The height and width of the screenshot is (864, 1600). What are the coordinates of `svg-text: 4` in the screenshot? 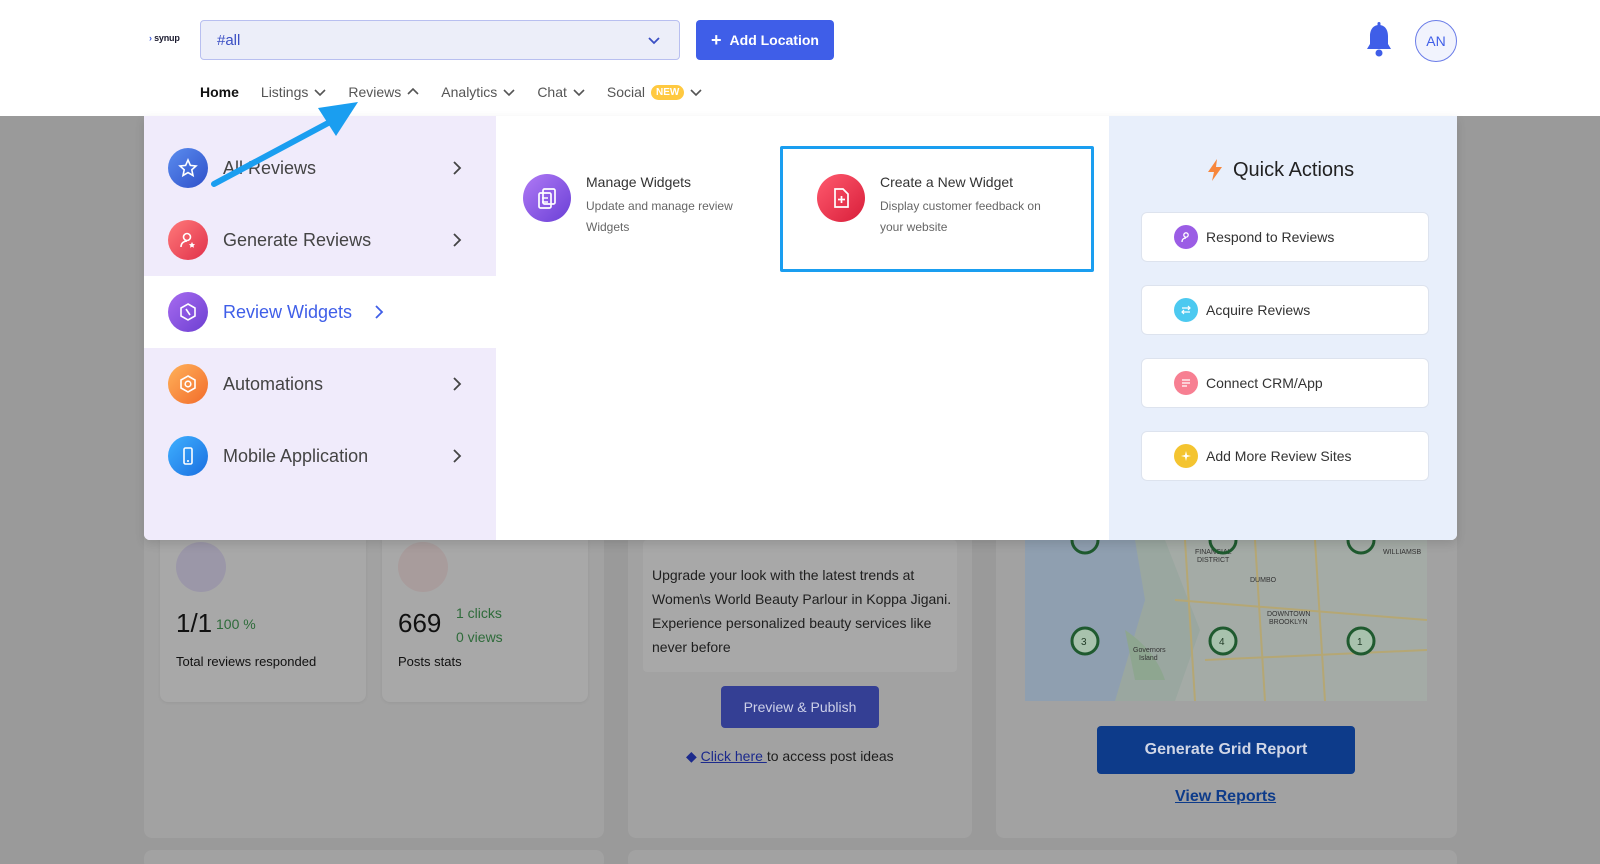 It's located at (1222, 642).